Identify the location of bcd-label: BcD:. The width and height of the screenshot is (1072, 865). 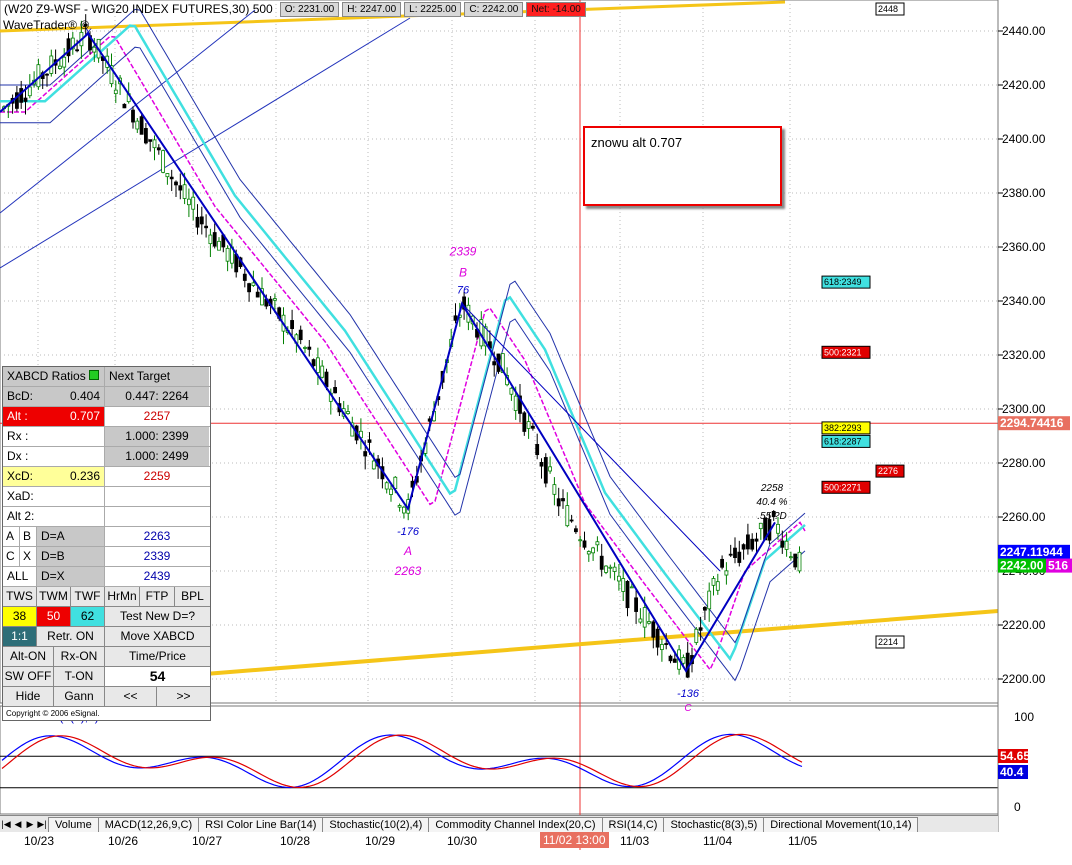
(20, 396).